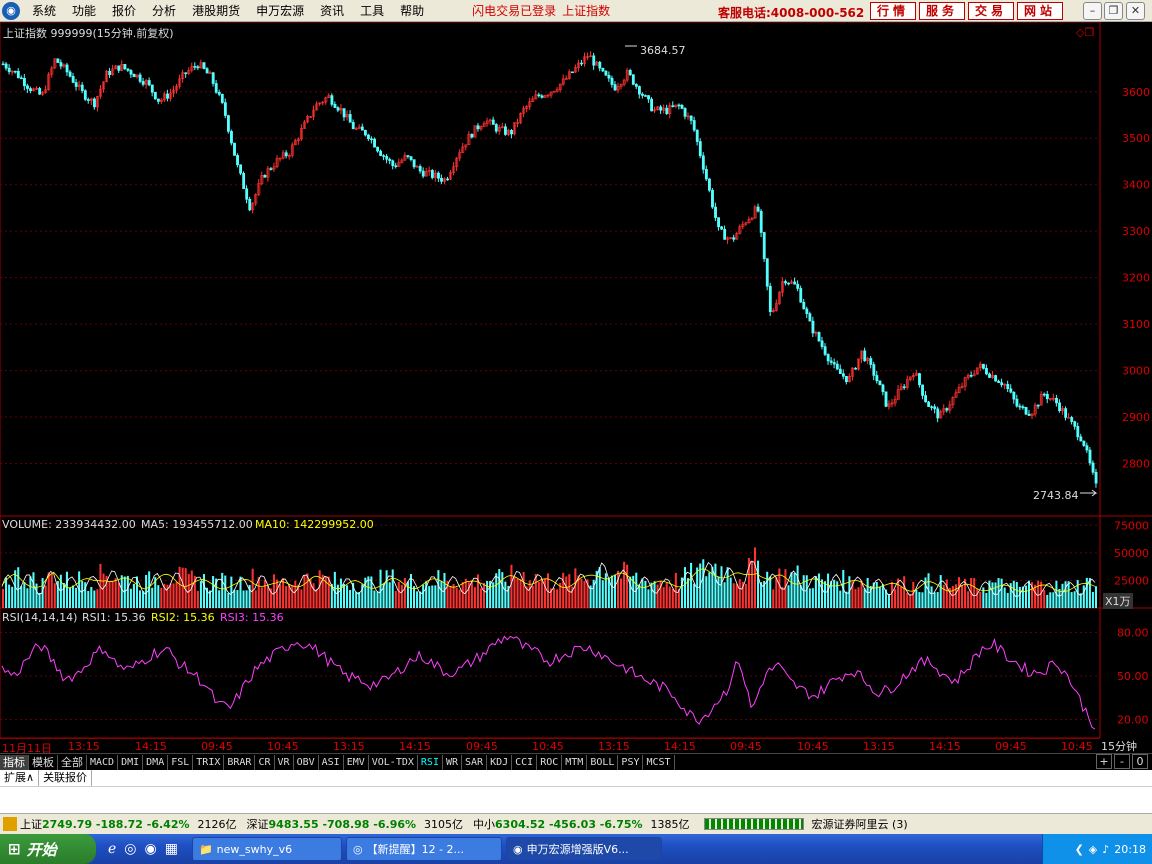  Describe the element at coordinates (356, 762) in the screenshot. I see `indicator-tab-emv: EMV` at that location.